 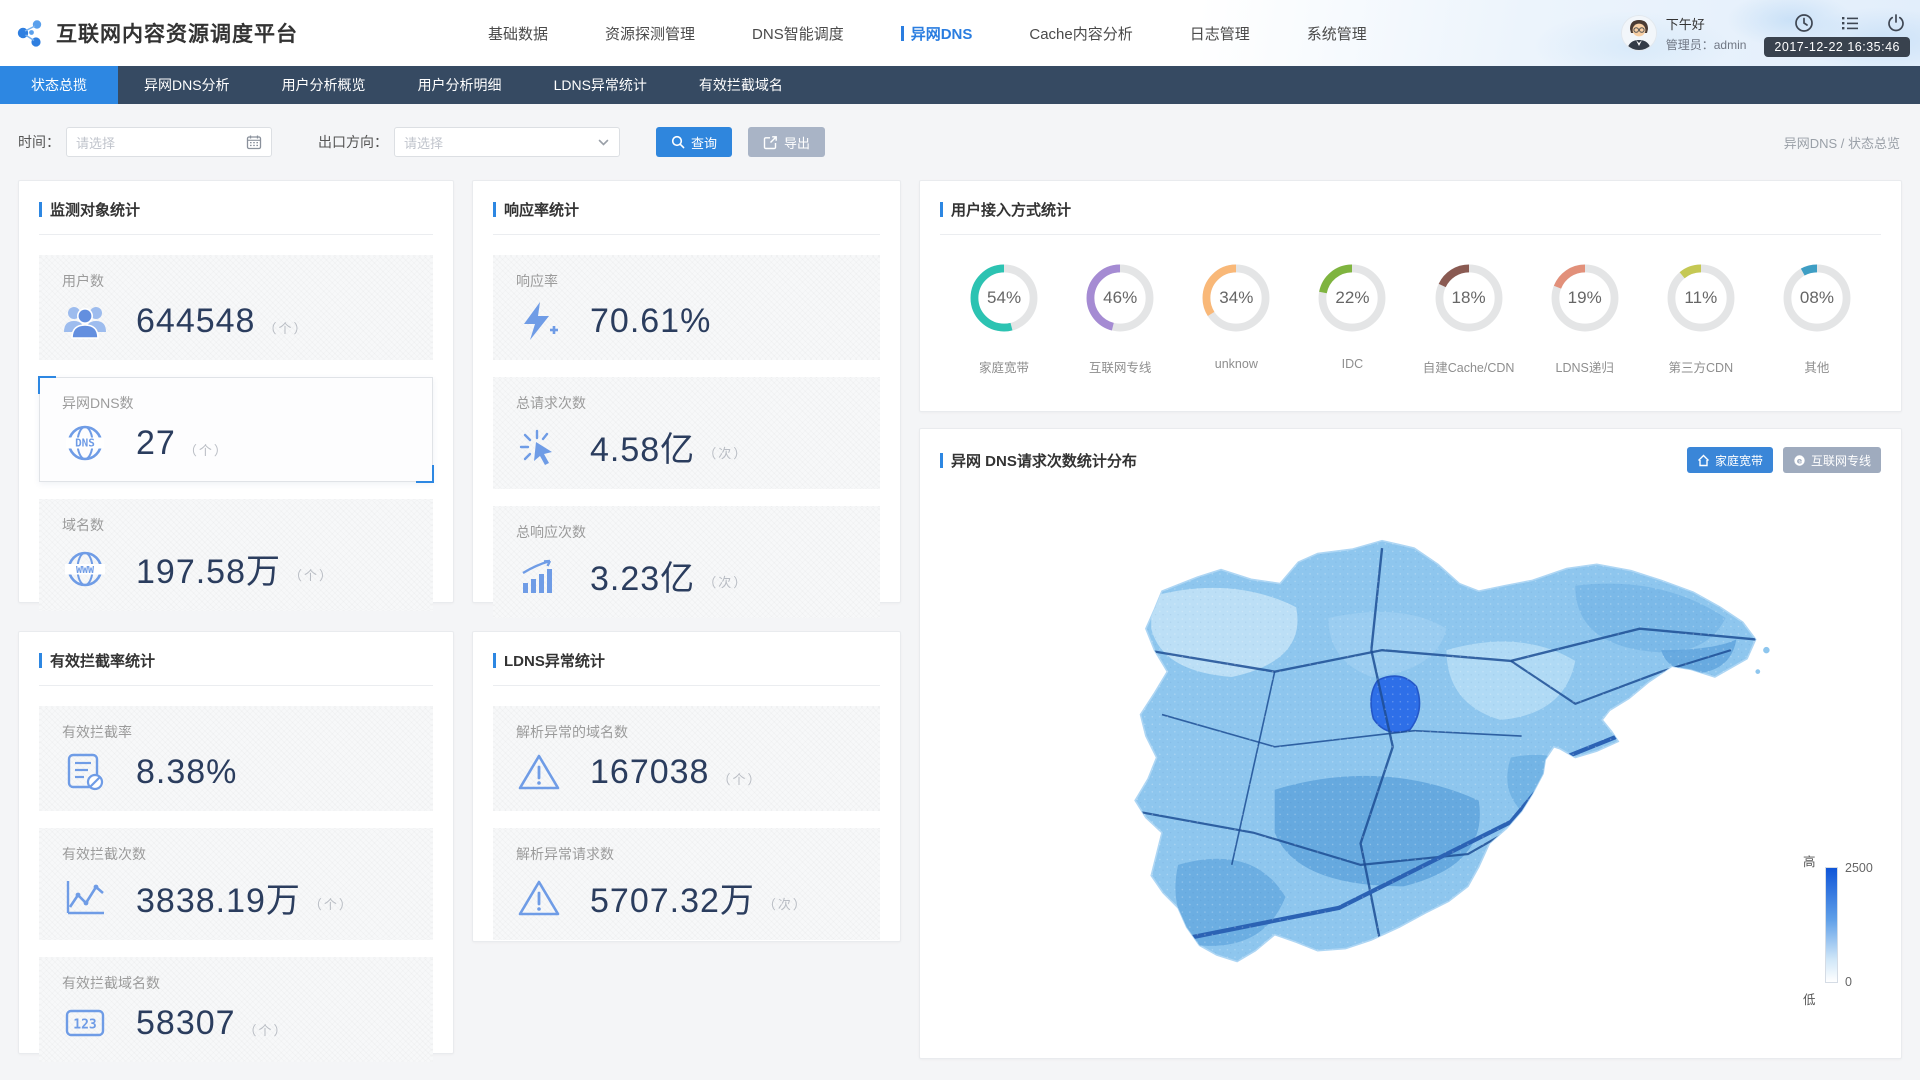 I want to click on query-button: 查询, so click(x=694, y=142).